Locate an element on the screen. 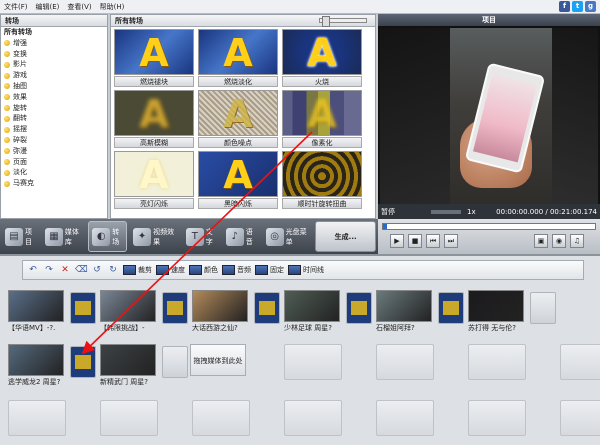 Image resolution: width=600 pixels, height=445 pixels. transition-tile: A 亮灯闪烁 is located at coordinates (154, 181).